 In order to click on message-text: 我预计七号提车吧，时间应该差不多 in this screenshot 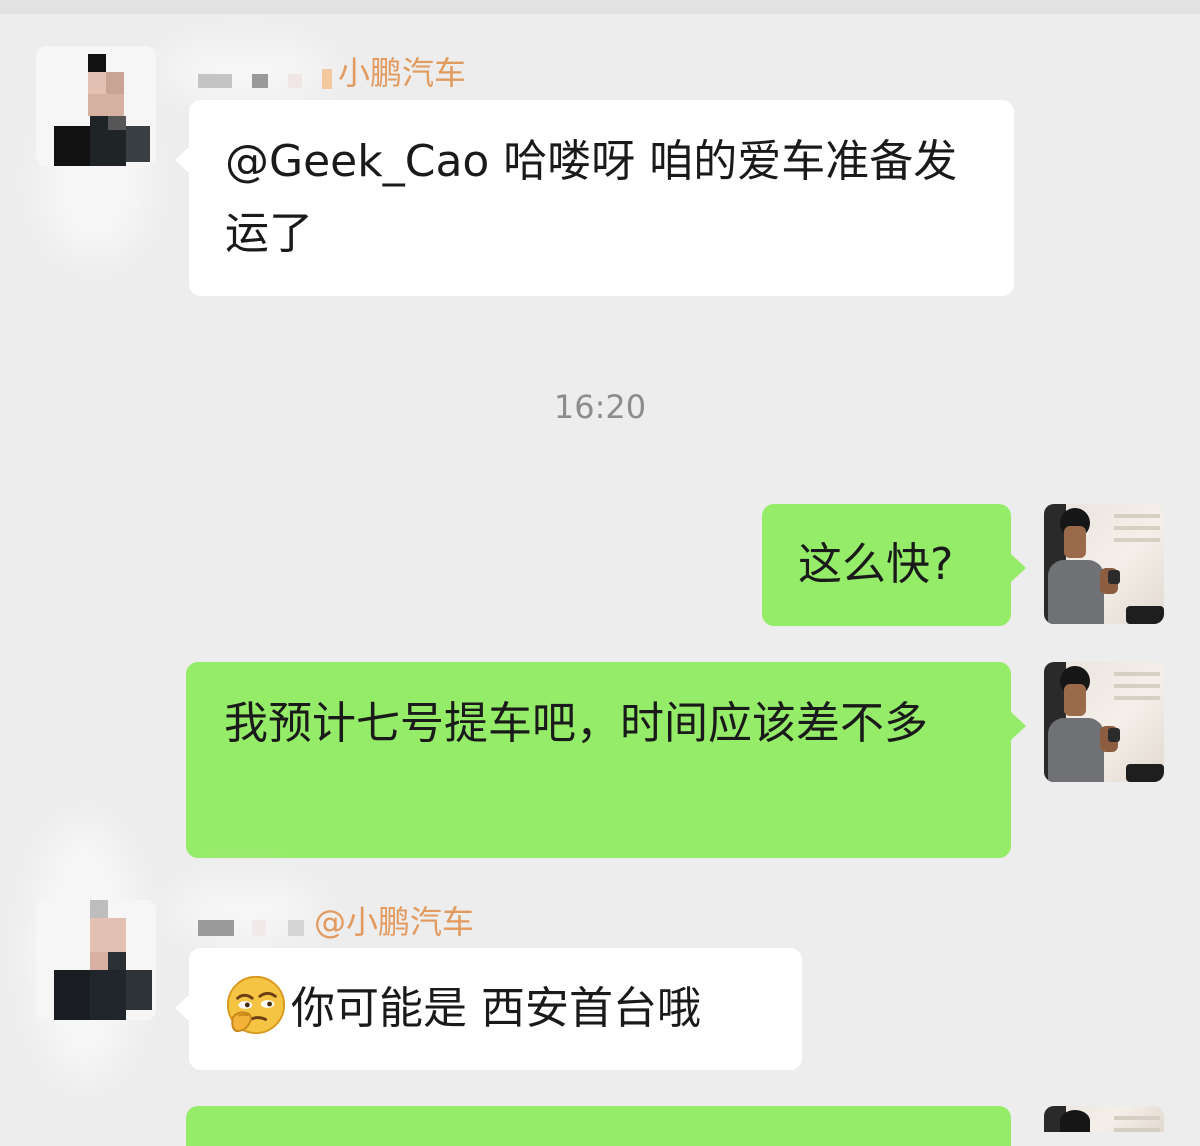, I will do `click(576, 723)`.